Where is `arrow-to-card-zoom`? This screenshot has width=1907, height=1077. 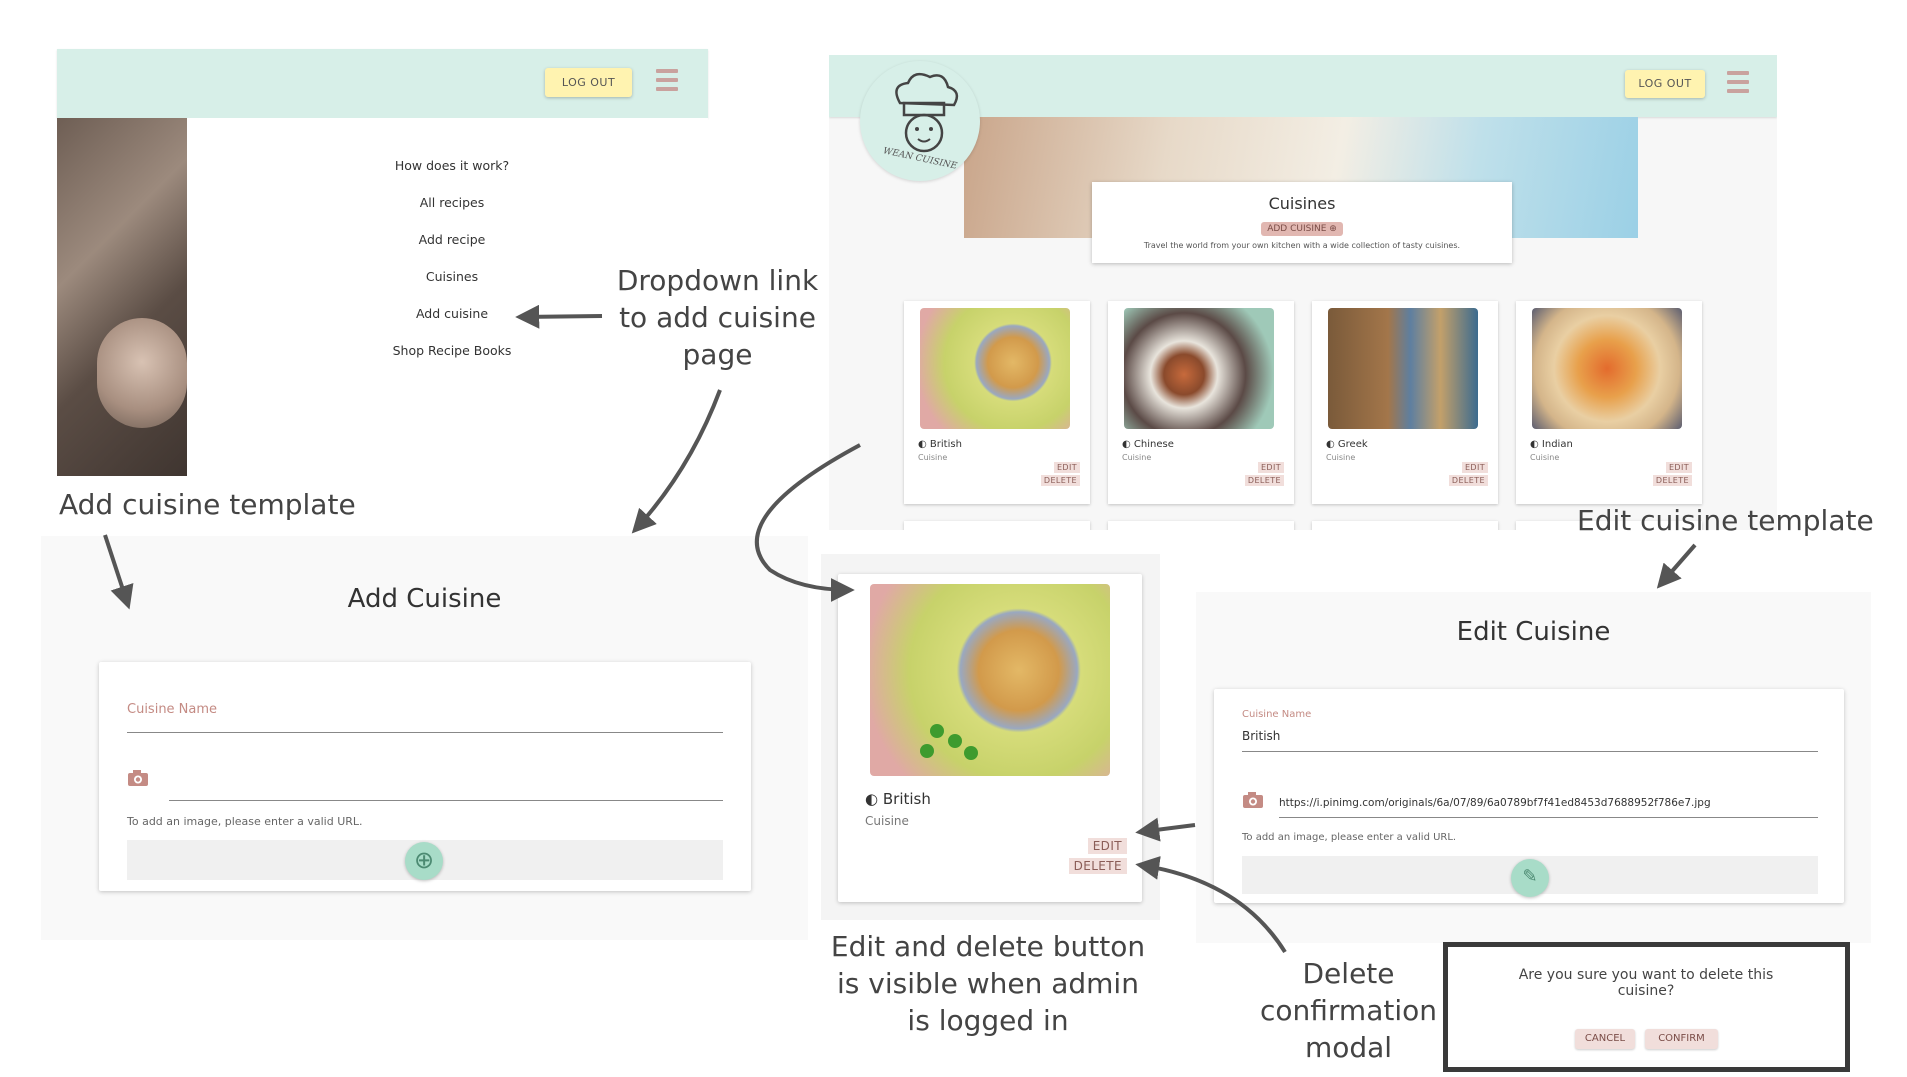 arrow-to-card-zoom is located at coordinates (807, 522).